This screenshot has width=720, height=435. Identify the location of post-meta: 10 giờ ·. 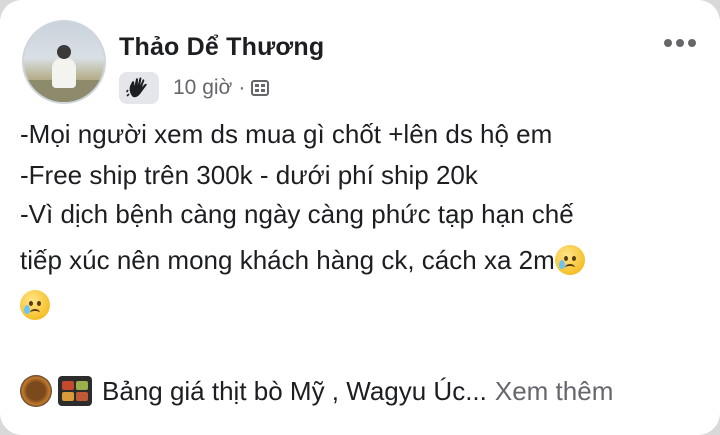
(195, 88).